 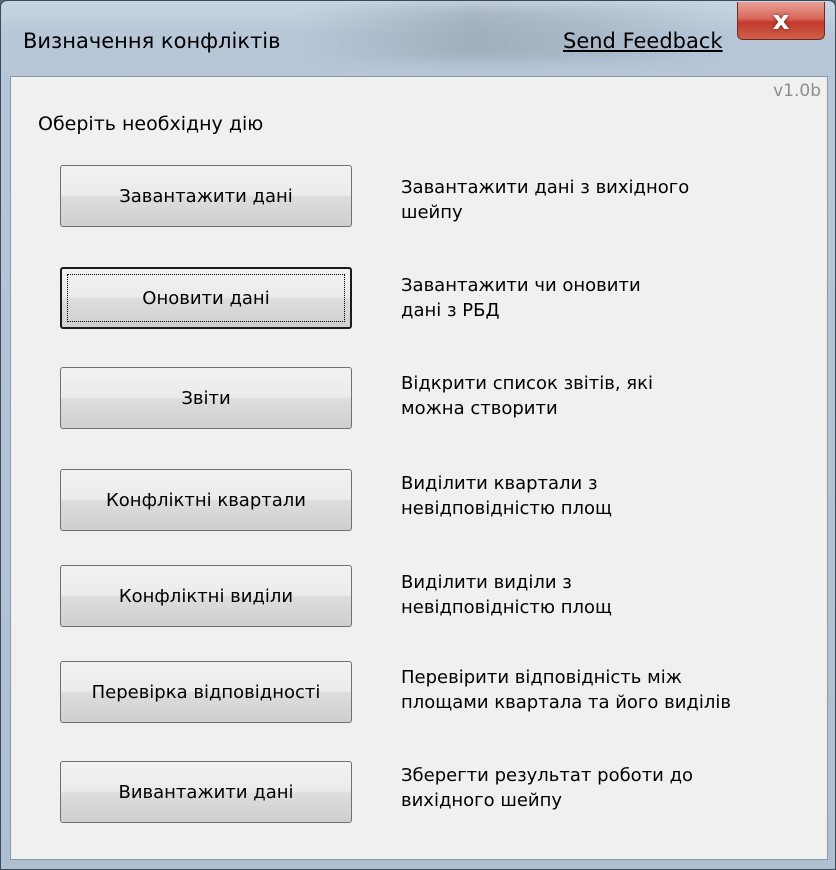 What do you see at coordinates (206, 792) in the screenshot?
I see `export-data-button: Вивантажити дані` at bounding box center [206, 792].